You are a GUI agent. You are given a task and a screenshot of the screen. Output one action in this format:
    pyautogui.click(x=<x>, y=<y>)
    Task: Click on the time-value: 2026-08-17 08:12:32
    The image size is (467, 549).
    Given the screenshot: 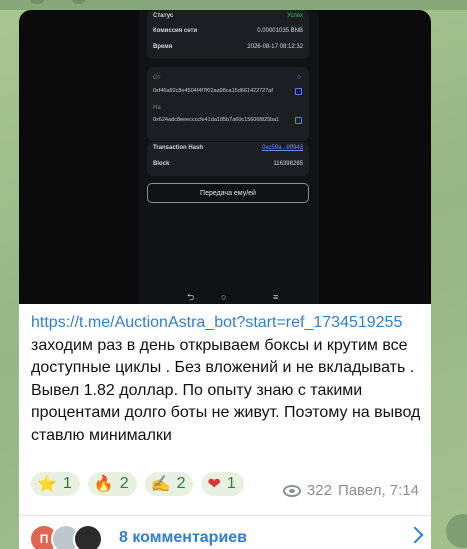 What is the action you would take?
    pyautogui.click(x=275, y=47)
    